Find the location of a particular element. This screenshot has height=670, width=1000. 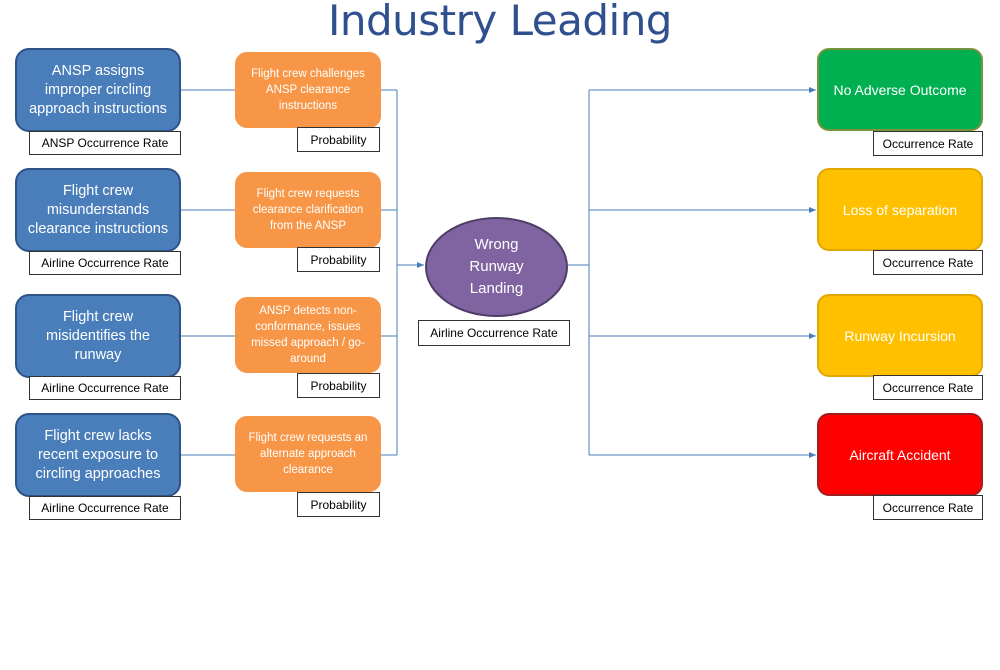

top-event-text: Wrong Runway Landing is located at coordinates (496, 266).